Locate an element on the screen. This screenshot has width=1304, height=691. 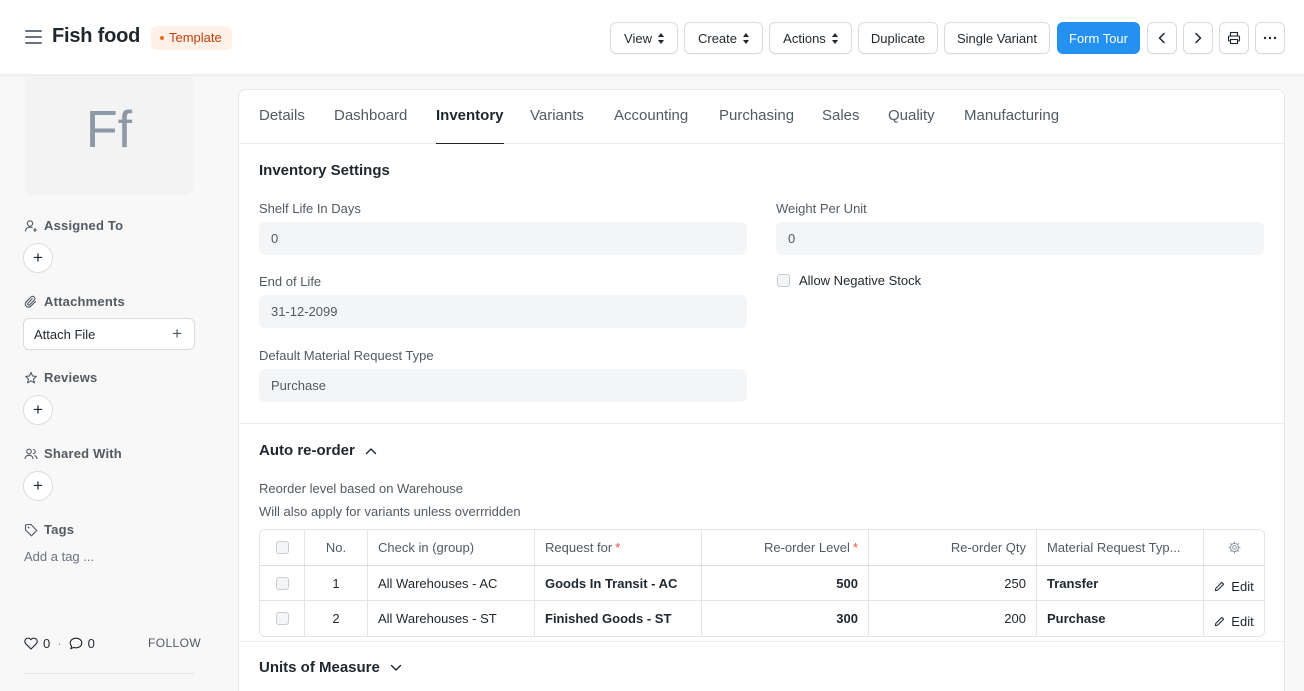
users-icon is located at coordinates (31, 453).